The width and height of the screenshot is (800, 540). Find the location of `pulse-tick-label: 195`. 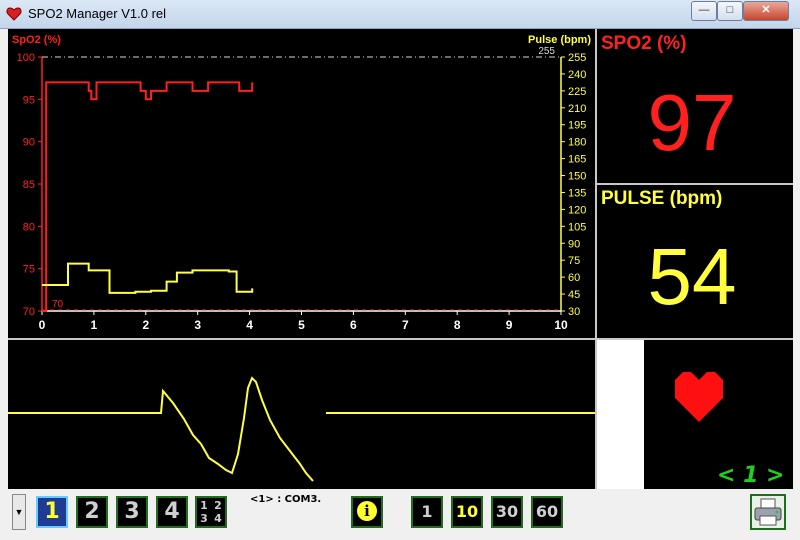

pulse-tick-label: 195 is located at coordinates (577, 126).